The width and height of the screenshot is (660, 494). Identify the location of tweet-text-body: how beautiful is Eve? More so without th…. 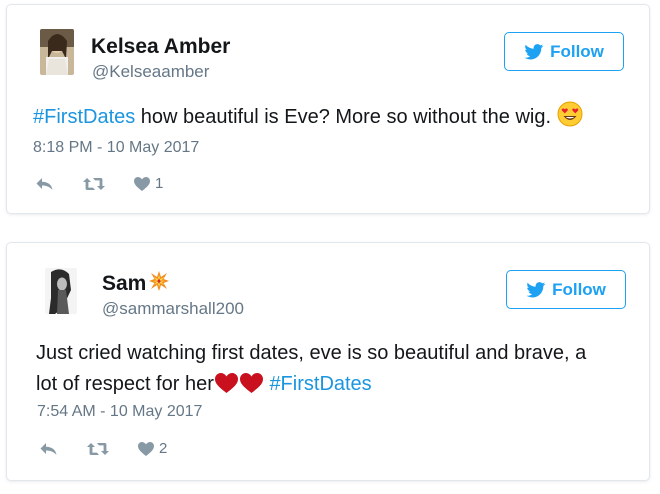
(346, 117).